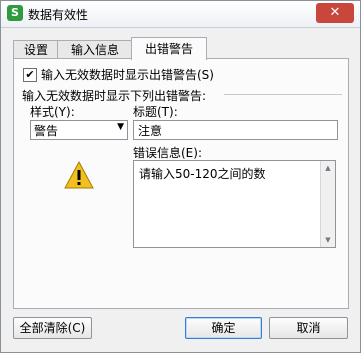 This screenshot has height=353, width=361. What do you see at coordinates (235, 130) in the screenshot?
I see `title-input: 注意` at bounding box center [235, 130].